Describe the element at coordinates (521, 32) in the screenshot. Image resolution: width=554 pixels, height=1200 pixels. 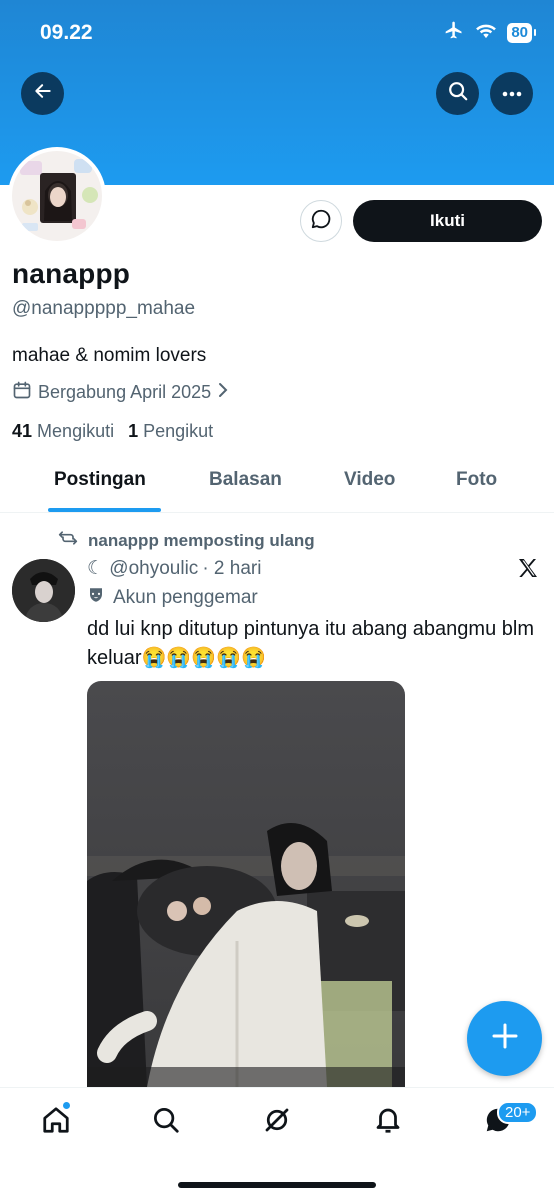
I see `battery-indicator: 80` at that location.